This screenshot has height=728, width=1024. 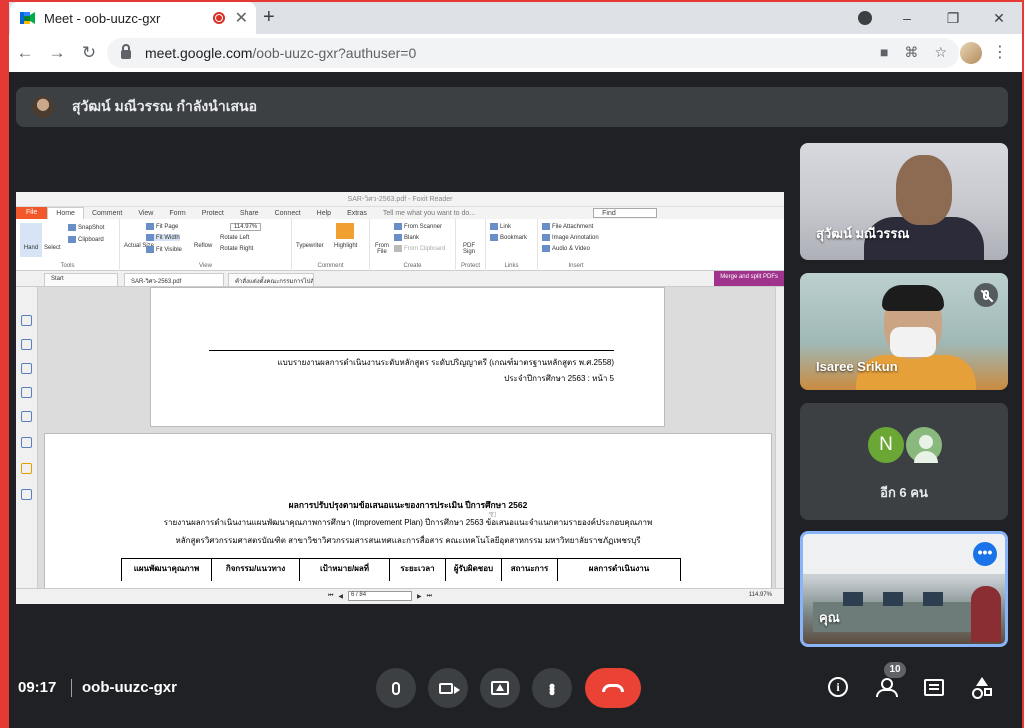 What do you see at coordinates (953, 18) in the screenshot?
I see `restore-button: ❐` at bounding box center [953, 18].